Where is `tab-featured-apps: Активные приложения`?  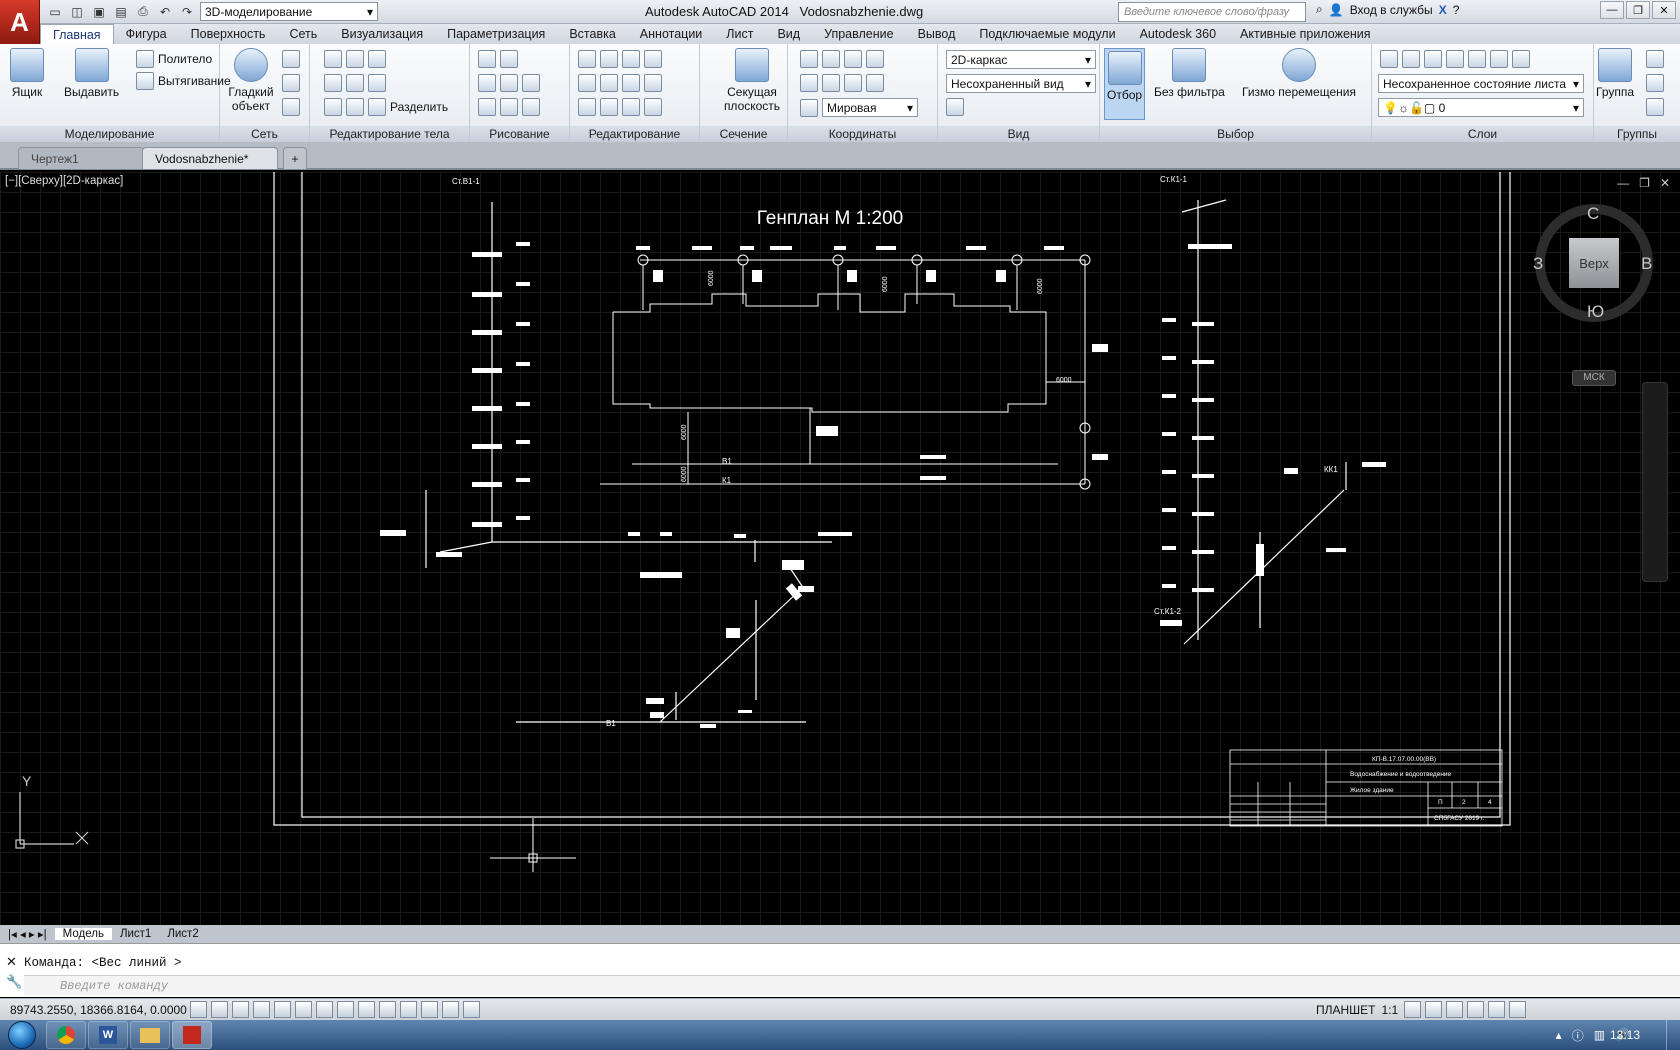
tab-featured-apps: Активные приложения is located at coordinates (1305, 34).